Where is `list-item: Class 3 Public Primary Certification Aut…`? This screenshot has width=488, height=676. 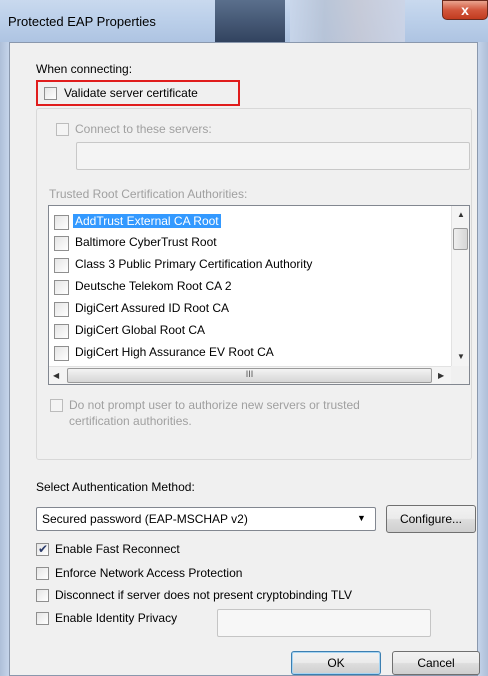
list-item: Class 3 Public Primary Certification Aut… is located at coordinates (249, 264).